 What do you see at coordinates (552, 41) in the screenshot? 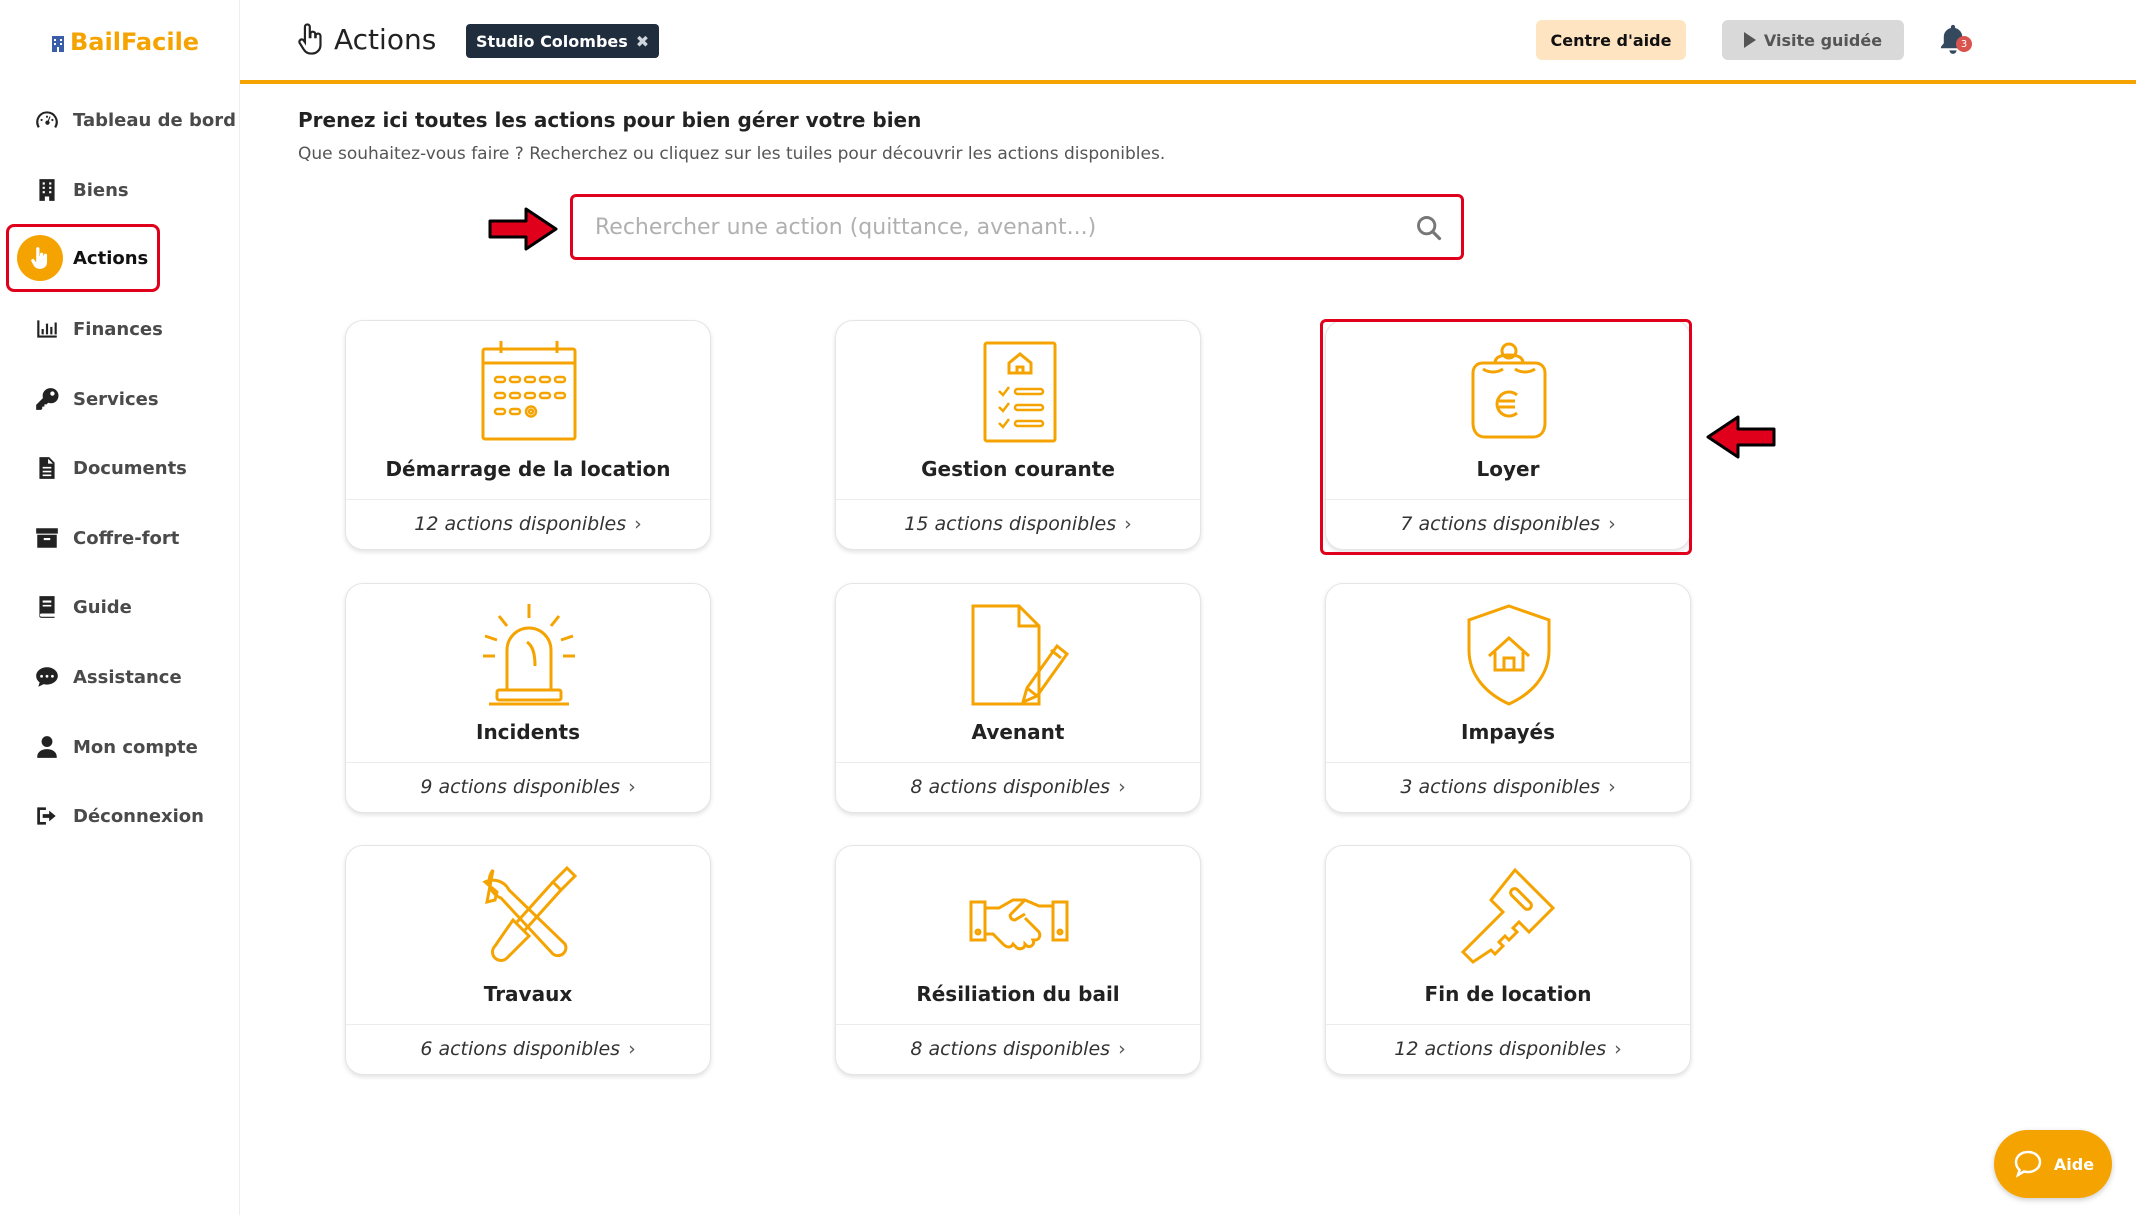
I see `property-chip-label: Studio Colombes` at bounding box center [552, 41].